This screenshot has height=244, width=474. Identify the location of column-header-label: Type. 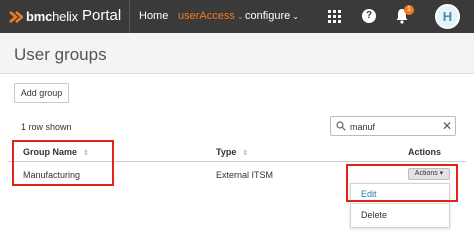
(226, 152).